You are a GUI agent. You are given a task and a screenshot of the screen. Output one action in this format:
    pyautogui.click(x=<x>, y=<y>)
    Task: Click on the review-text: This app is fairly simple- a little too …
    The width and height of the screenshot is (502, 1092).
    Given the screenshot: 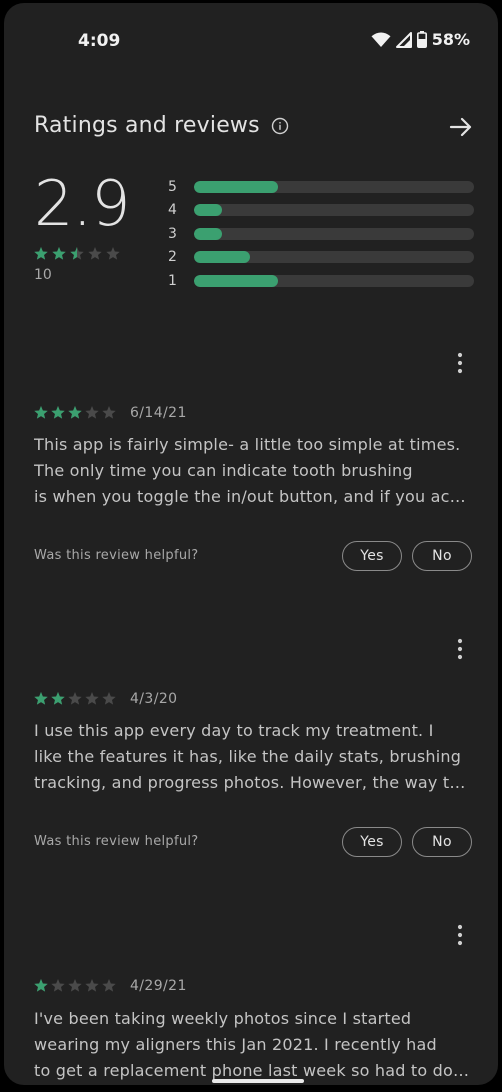 What is the action you would take?
    pyautogui.click(x=253, y=471)
    